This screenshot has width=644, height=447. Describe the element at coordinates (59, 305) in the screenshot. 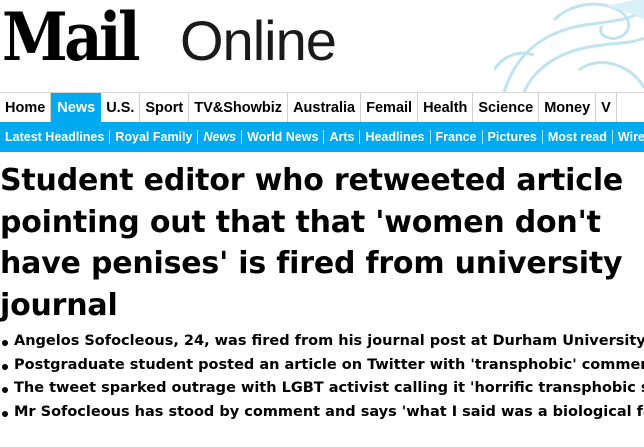

I see `headline-line: journal` at that location.